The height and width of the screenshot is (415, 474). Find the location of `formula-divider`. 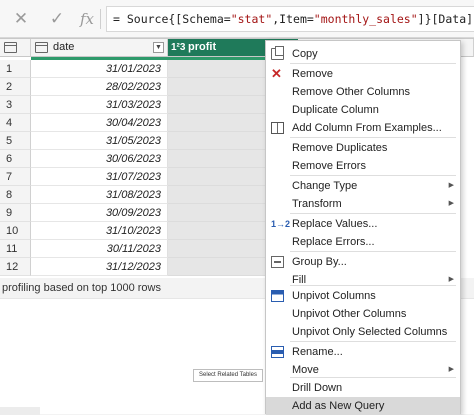

formula-divider is located at coordinates (100, 19).